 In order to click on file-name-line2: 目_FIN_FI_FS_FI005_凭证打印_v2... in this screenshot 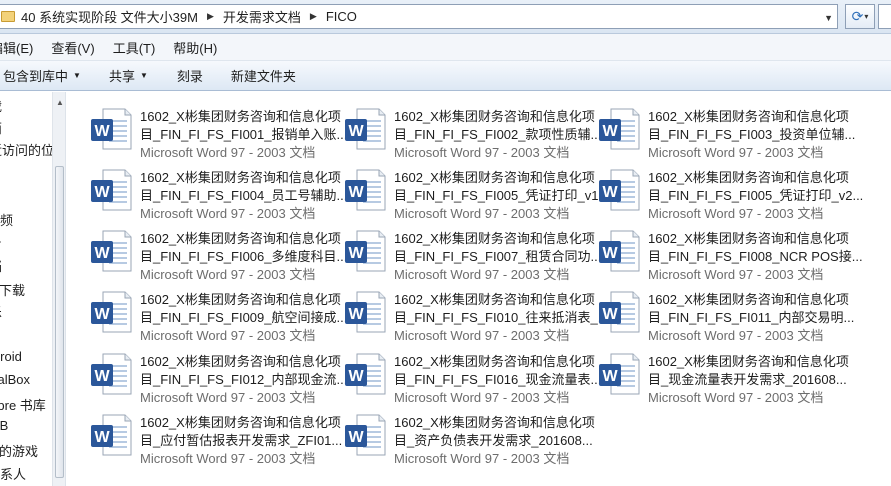, I will do `click(756, 195)`.